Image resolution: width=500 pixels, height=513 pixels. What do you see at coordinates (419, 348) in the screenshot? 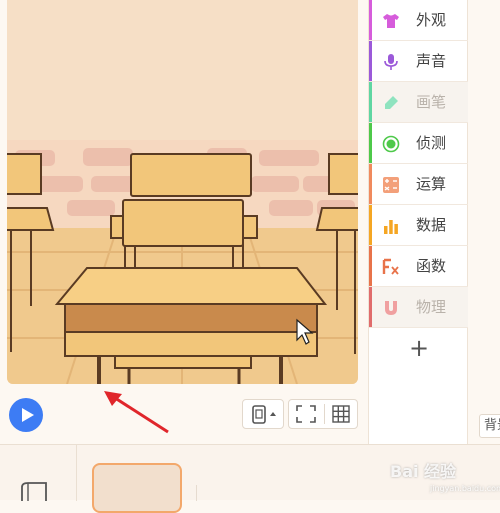
I see `add-extension-button: +` at bounding box center [419, 348].